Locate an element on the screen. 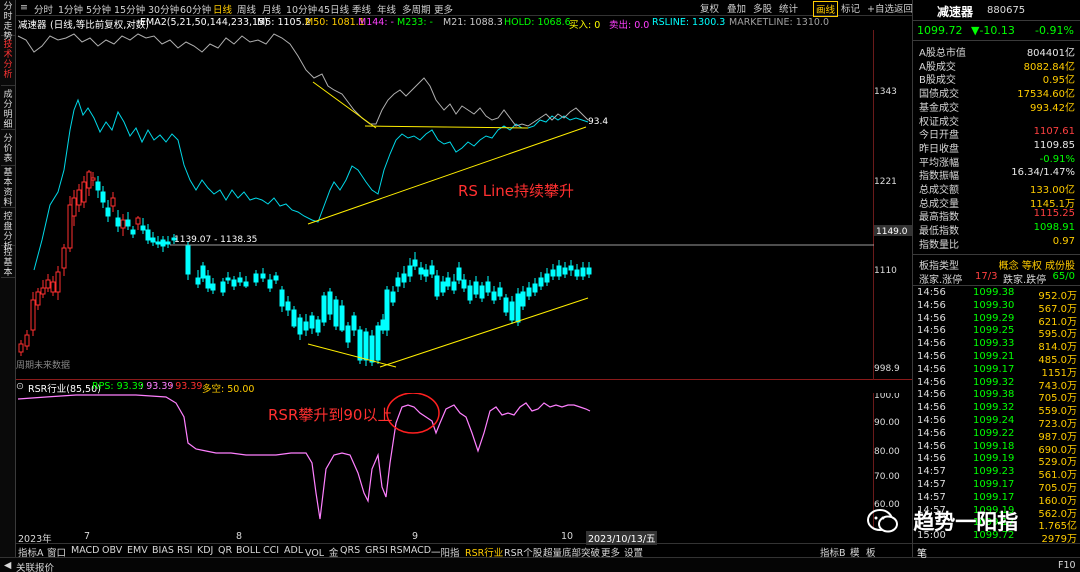 Image resolution: width=1080 pixels, height=572 pixels. period-tab: 周线 is located at coordinates (246, 9).